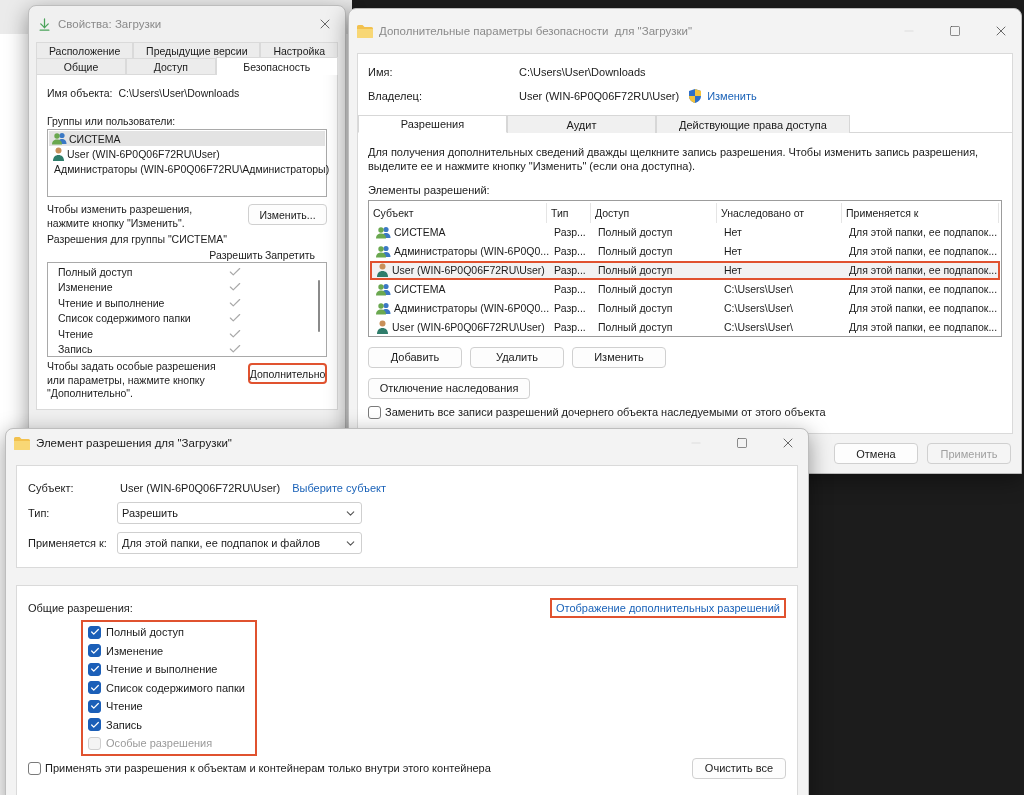  I want to click on type-select: Разрешить, so click(239, 513).